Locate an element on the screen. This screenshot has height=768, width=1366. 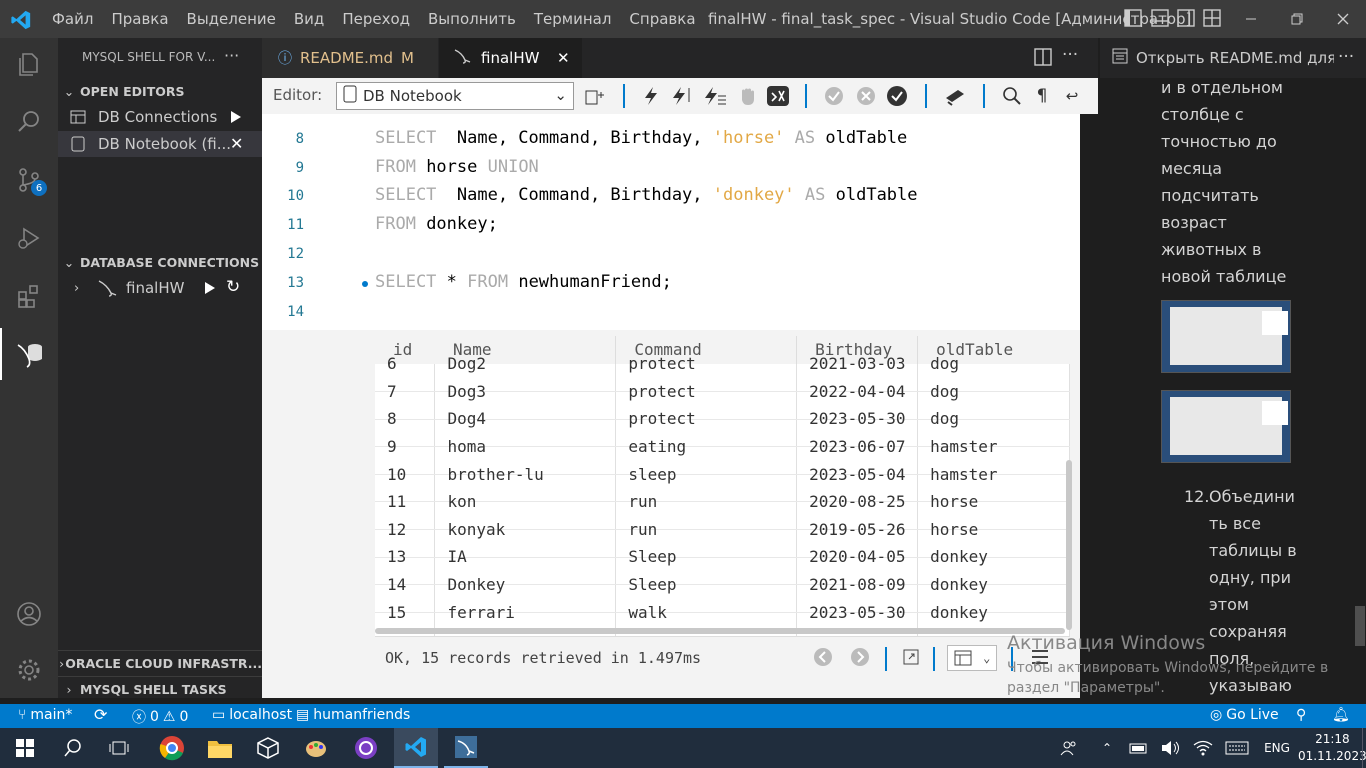
mysql-shell-icon is located at coordinates (29, 354).